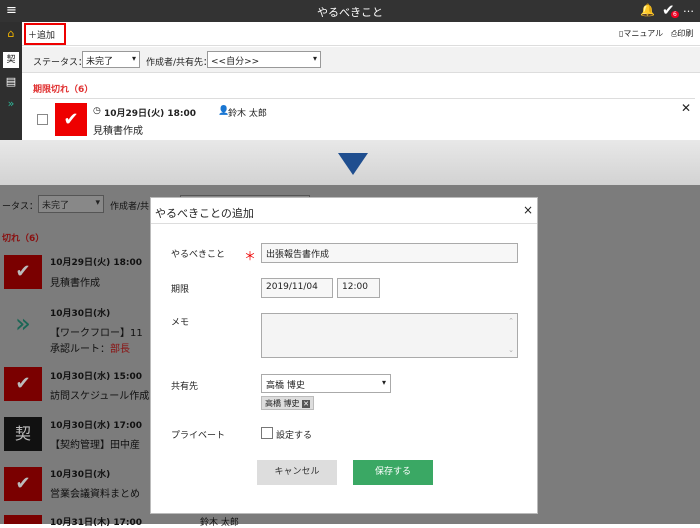 The width and height of the screenshot is (700, 528). What do you see at coordinates (643, 33) in the screenshot?
I see `manual-label: マニュアル` at bounding box center [643, 33].